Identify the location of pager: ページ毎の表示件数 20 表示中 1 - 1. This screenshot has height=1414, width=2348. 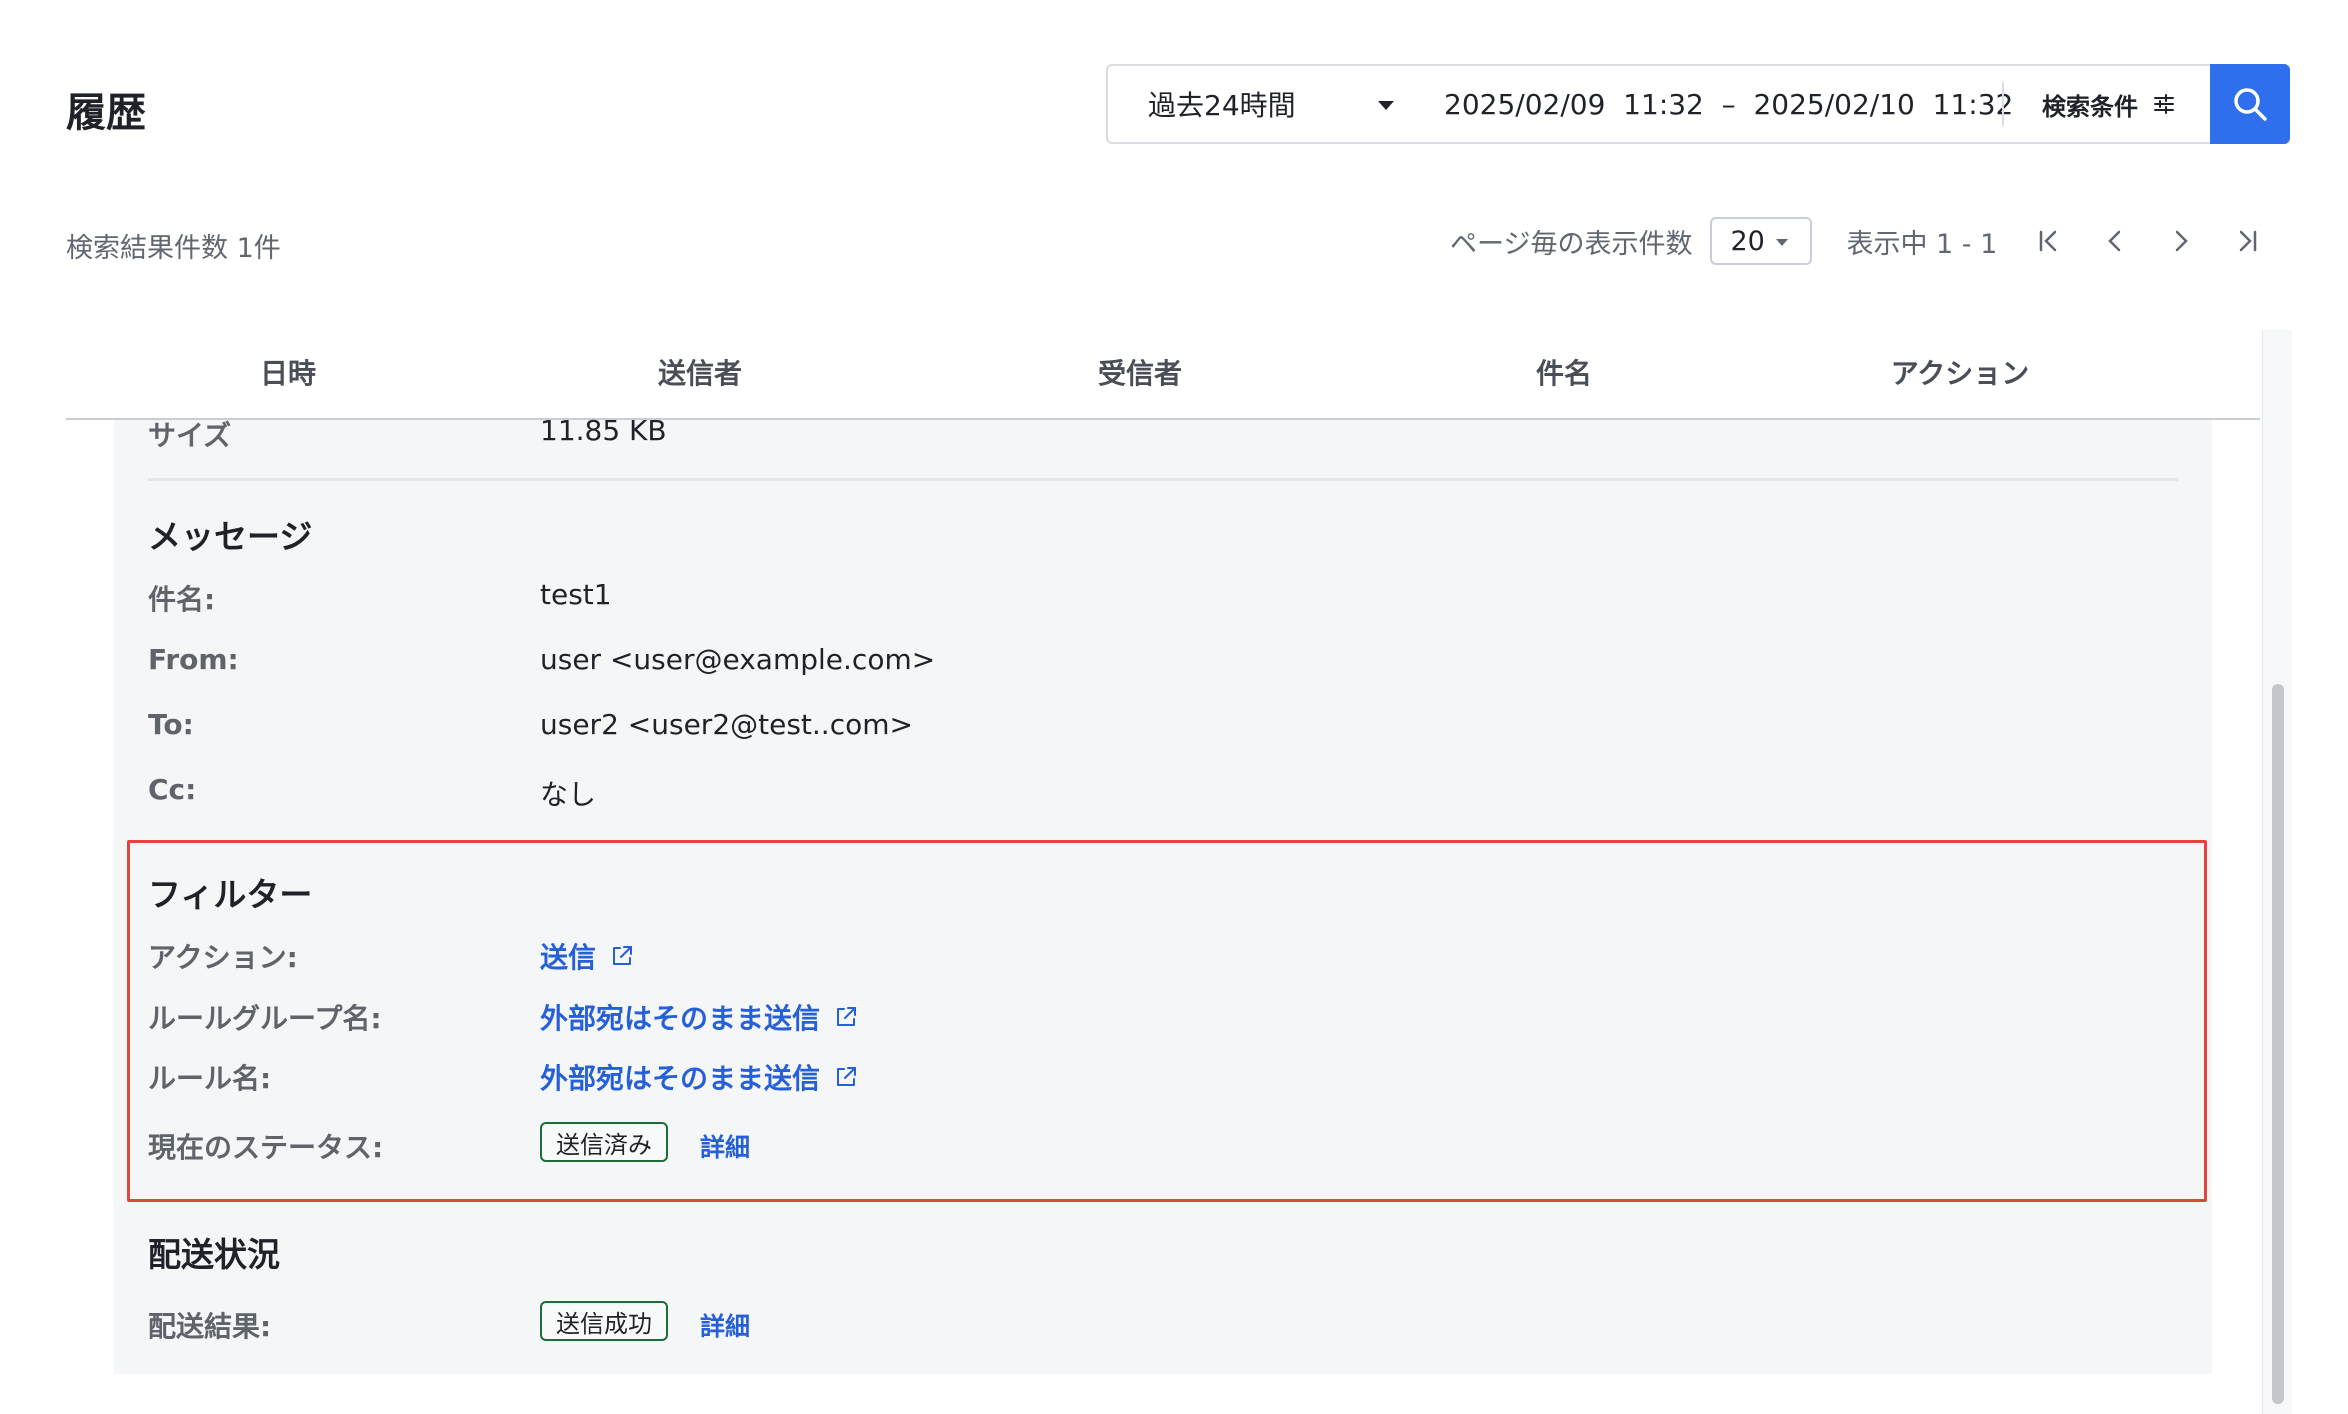
(1857, 241).